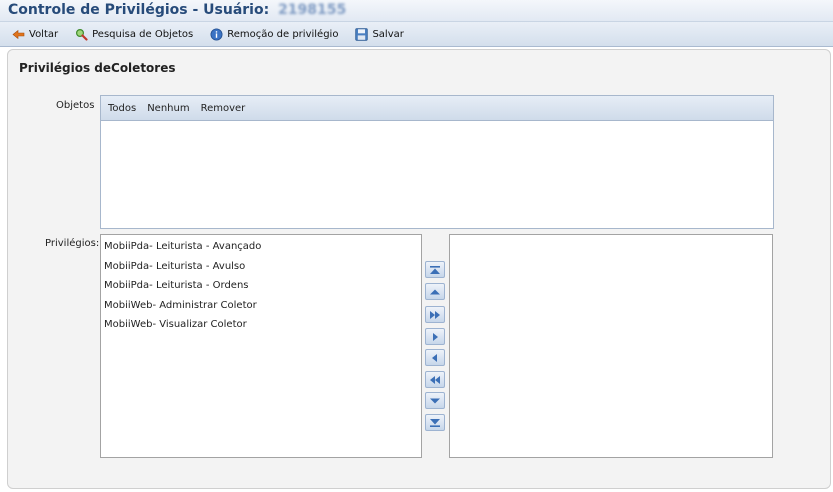  I want to click on list-item: MobiiPda- Leiturista - Ordens, so click(261, 286).